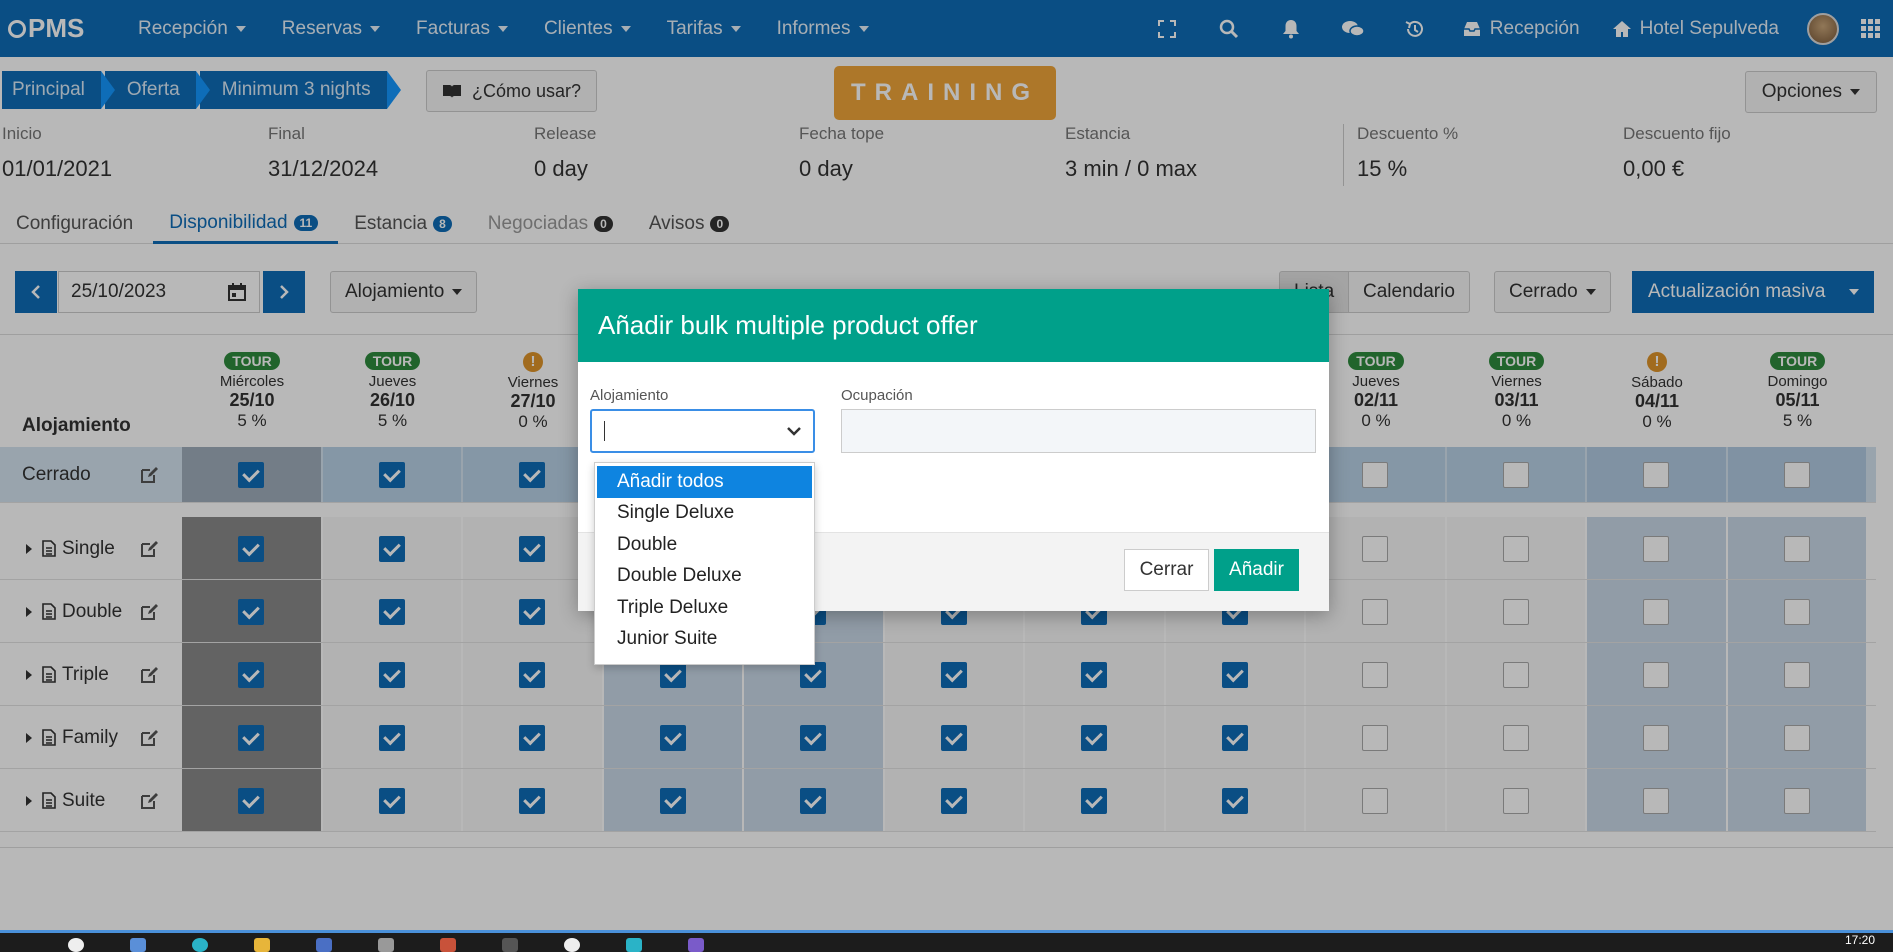 The image size is (1893, 952). What do you see at coordinates (702, 431) in the screenshot?
I see `accommodation-select` at bounding box center [702, 431].